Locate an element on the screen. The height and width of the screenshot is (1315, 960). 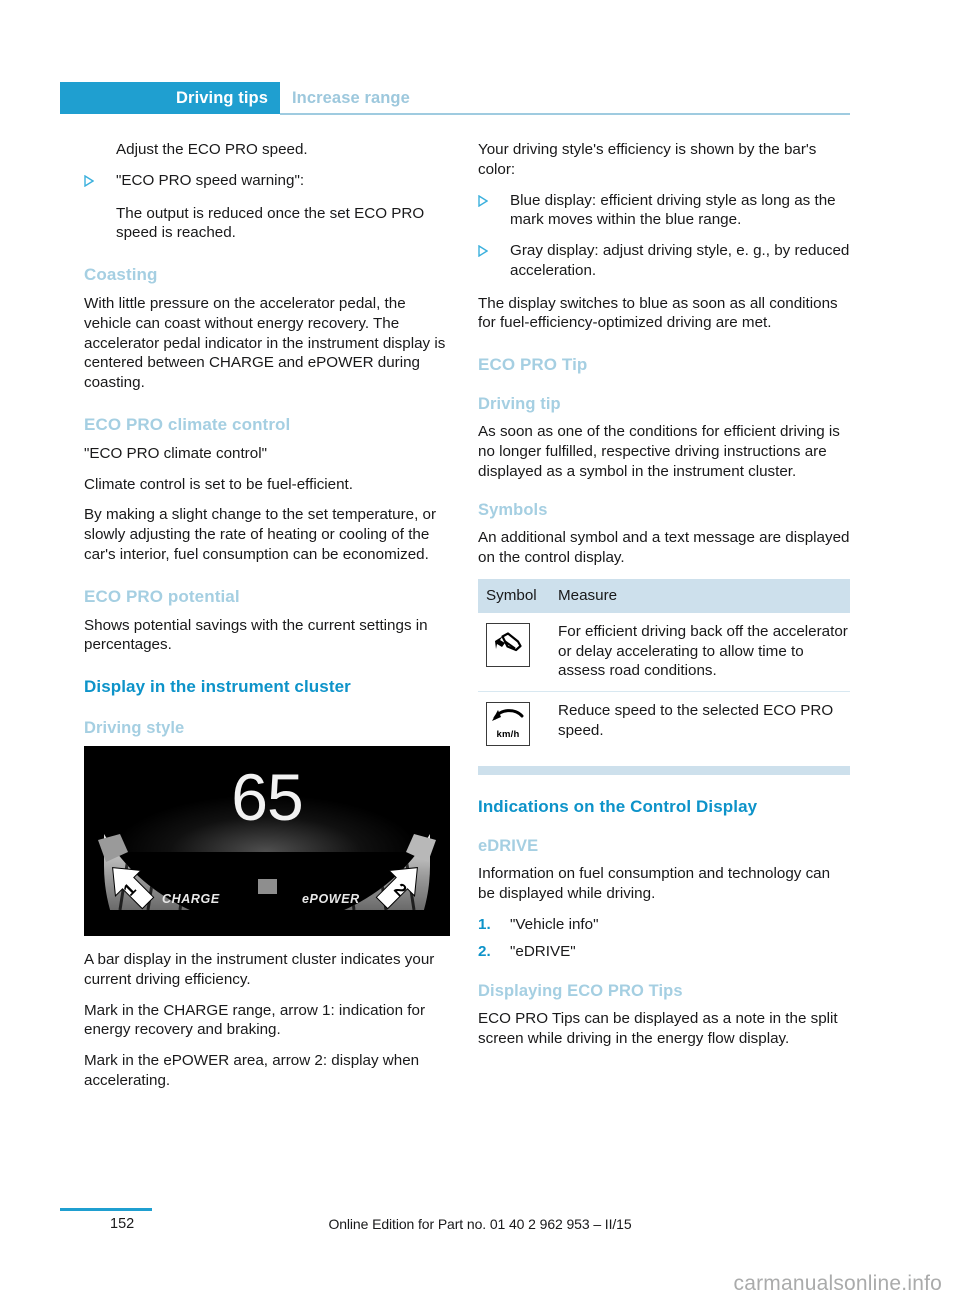
list-item-label: "eDRIVE" is located at coordinates (543, 952).